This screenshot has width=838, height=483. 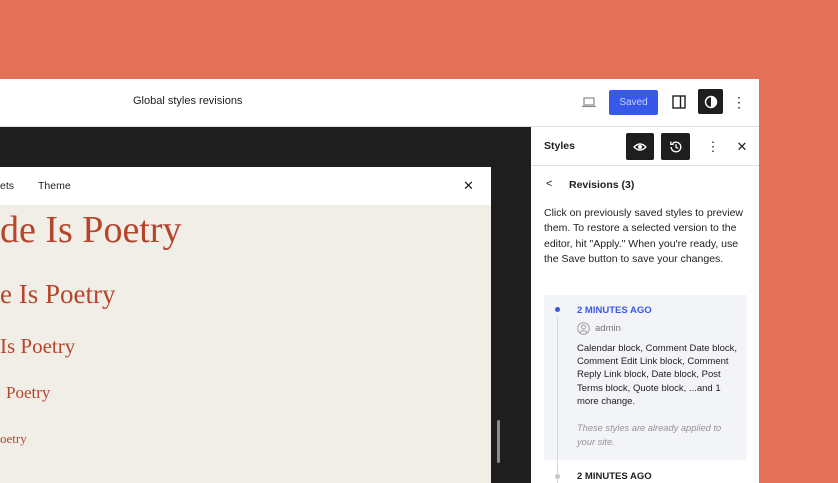 I want to click on user-avatar-icon, so click(x=583, y=328).